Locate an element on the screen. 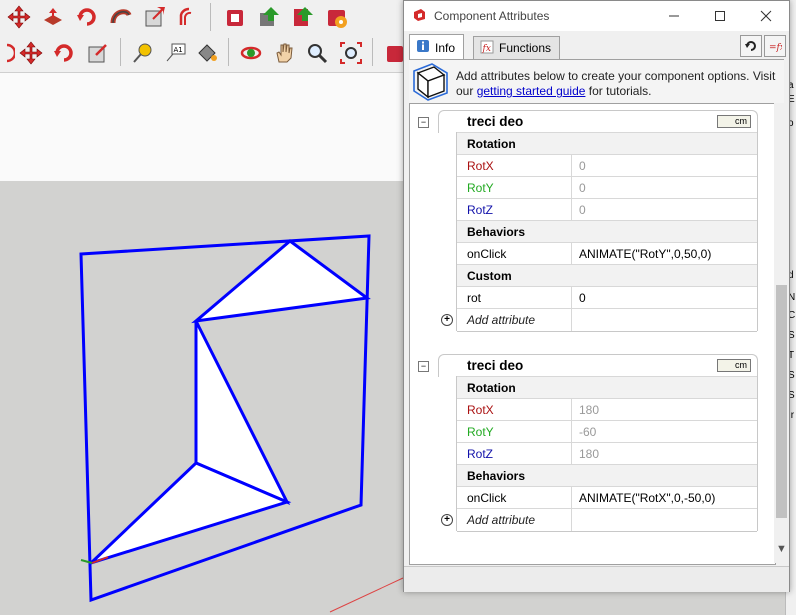 Image resolution: width=796 pixels, height=615 pixels. svg-text: =fx is located at coordinates (775, 48).